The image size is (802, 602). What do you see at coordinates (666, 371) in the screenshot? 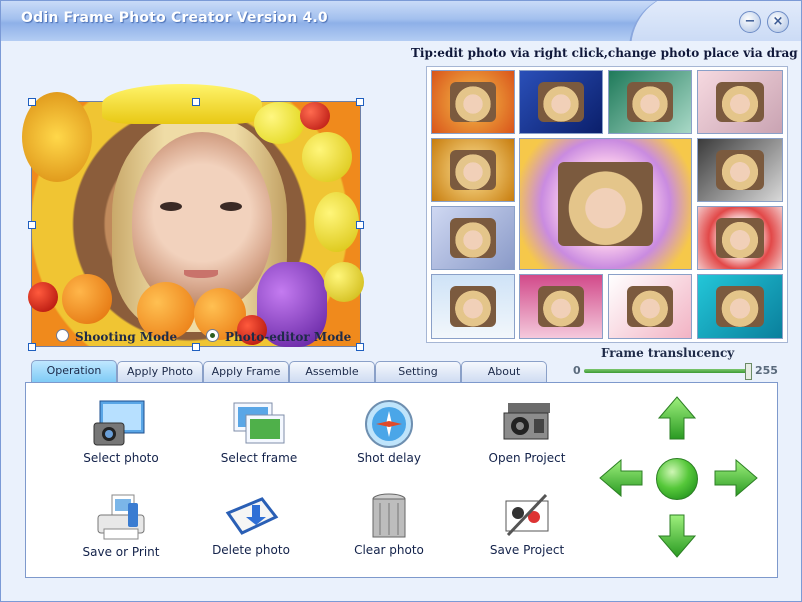
I see `frame-translucency-slider` at bounding box center [666, 371].